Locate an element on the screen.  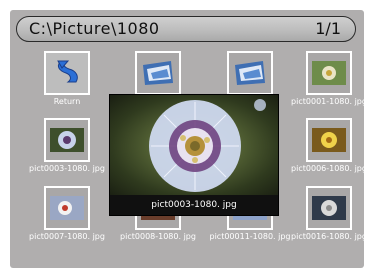
page-indicator: 1/1 is located at coordinates (328, 28).